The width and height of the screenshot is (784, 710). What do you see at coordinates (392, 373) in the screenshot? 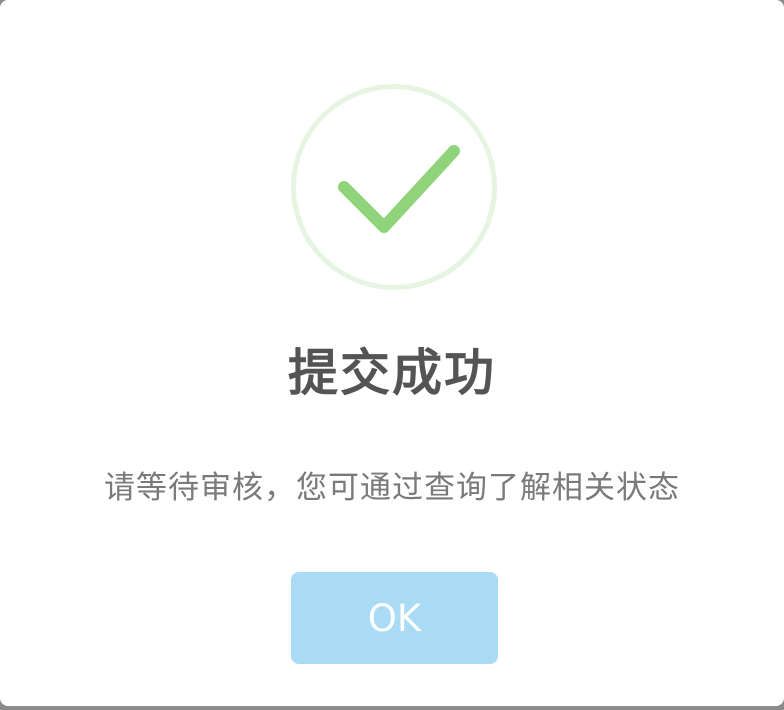
I see `dialog-title: 提交成功` at bounding box center [392, 373].